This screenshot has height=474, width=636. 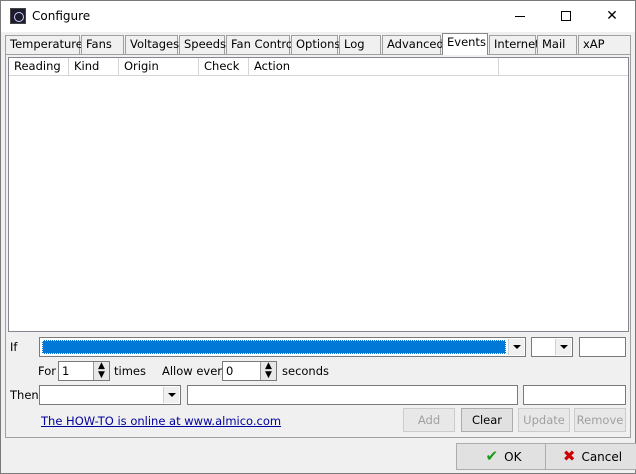 What do you see at coordinates (159, 67) in the screenshot?
I see `column-origin: Origin` at bounding box center [159, 67].